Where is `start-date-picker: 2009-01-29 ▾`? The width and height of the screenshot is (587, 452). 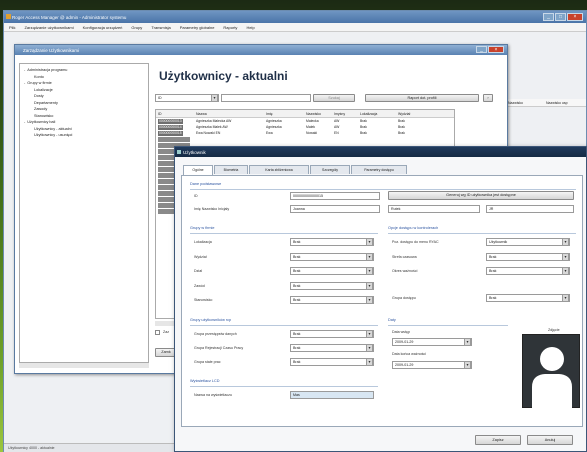 start-date-picker: 2009-01-29 ▾ is located at coordinates (432, 342).